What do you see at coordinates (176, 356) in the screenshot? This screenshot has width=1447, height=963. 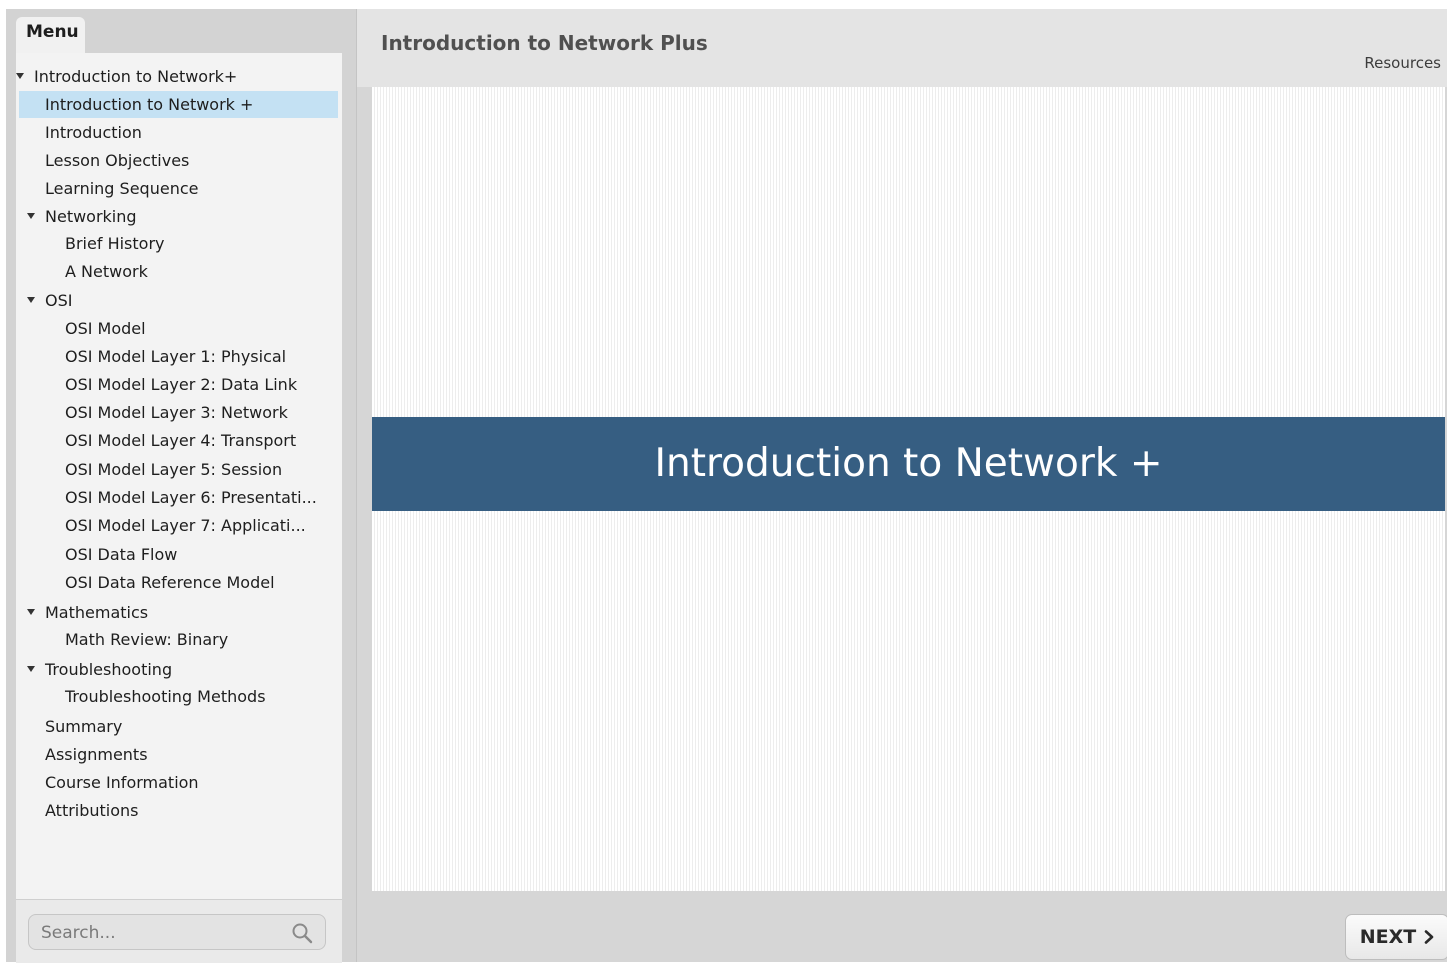 I see `menu-item-label: OSI Model Layer 1: Physical` at bounding box center [176, 356].